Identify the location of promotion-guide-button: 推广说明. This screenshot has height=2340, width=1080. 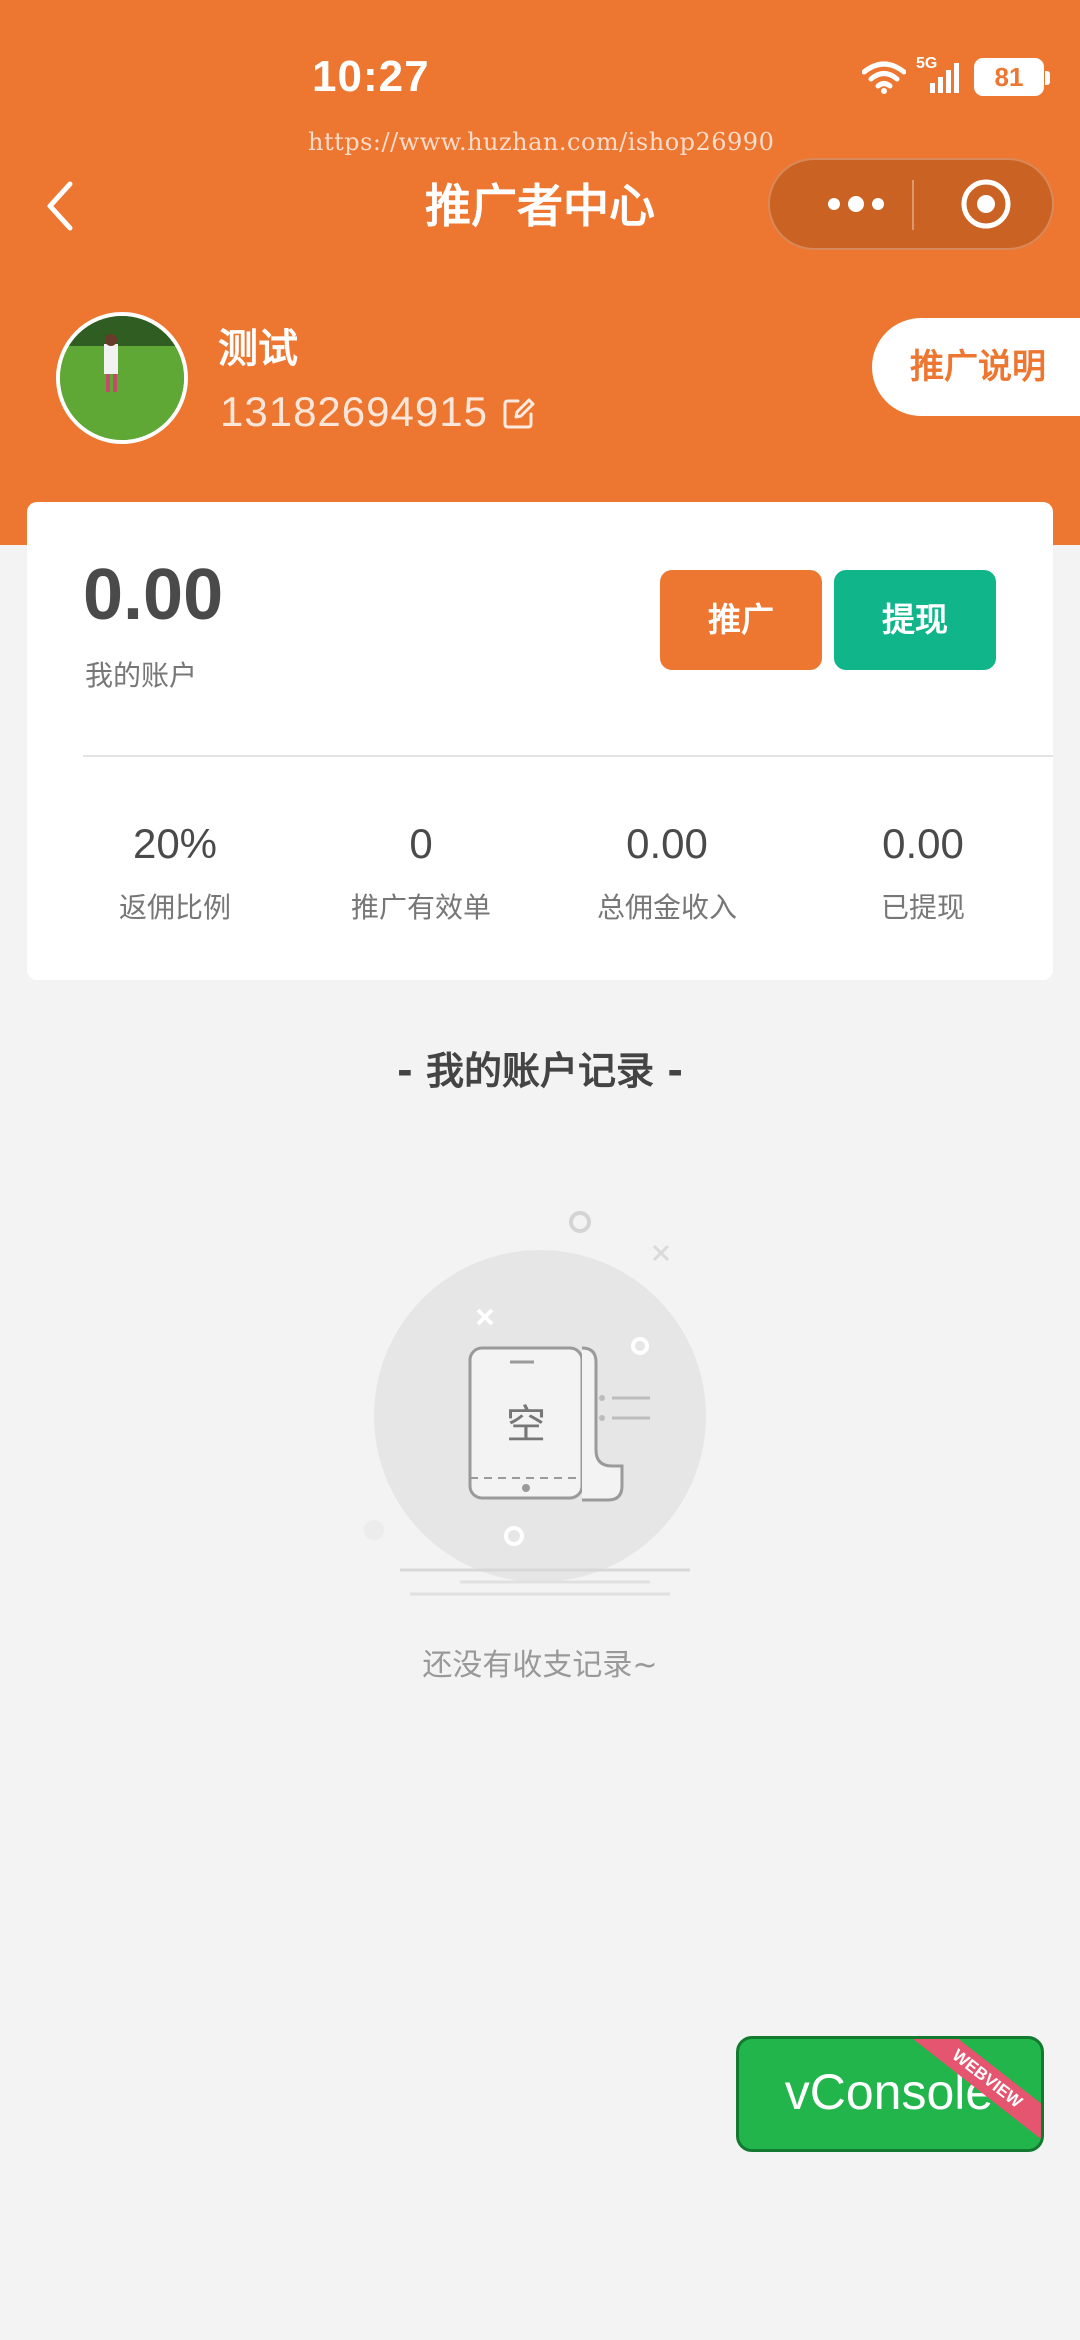
(976, 367).